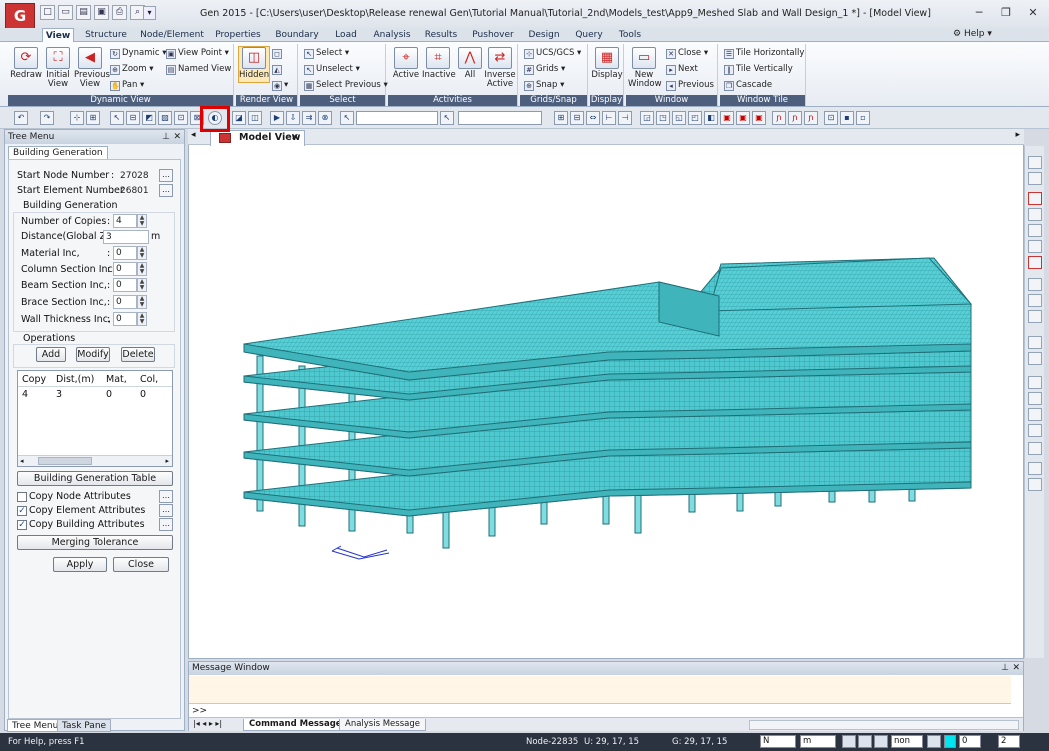  Describe the element at coordinates (101, 12) in the screenshot. I see `save-icon: ▣` at that location.